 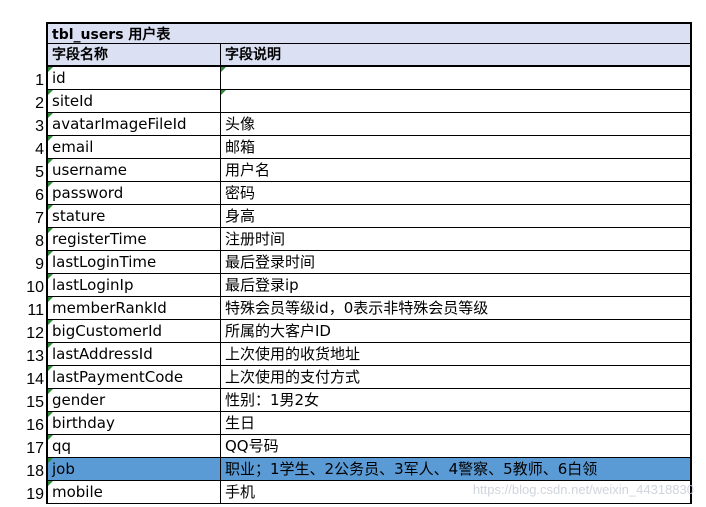 I want to click on field-name-cell: lastPaymentCode, so click(x=134, y=377).